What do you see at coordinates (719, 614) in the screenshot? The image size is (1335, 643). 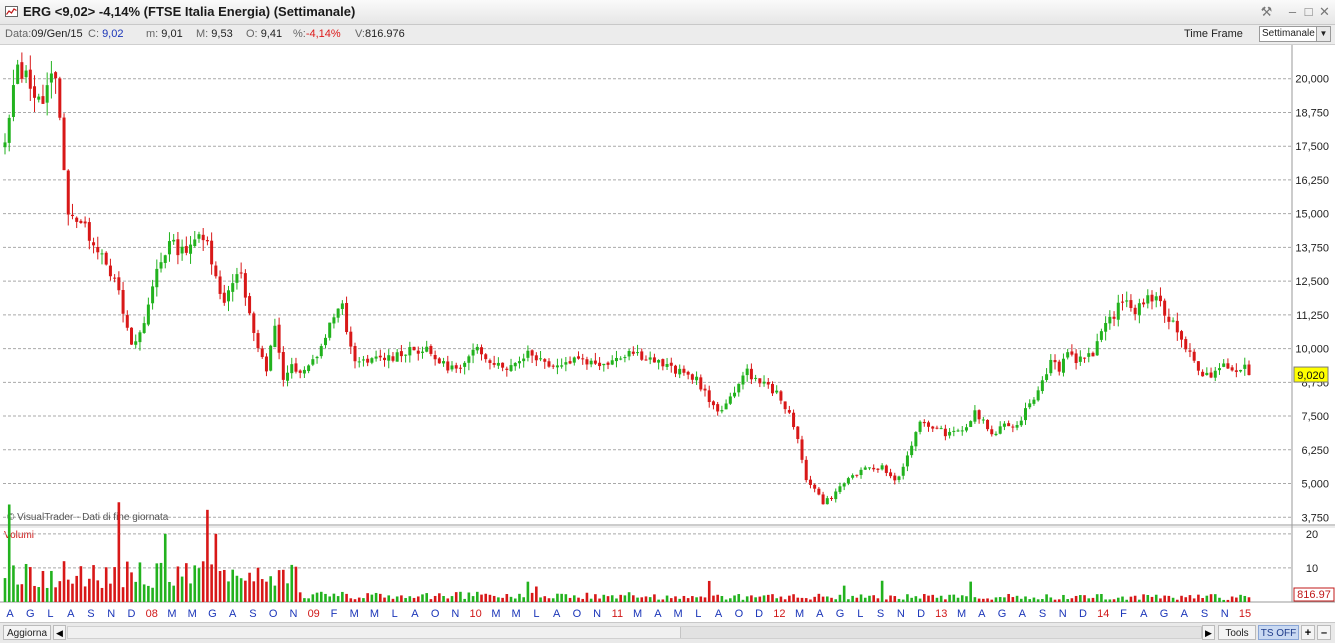 I see `x-month-label: A` at bounding box center [719, 614].